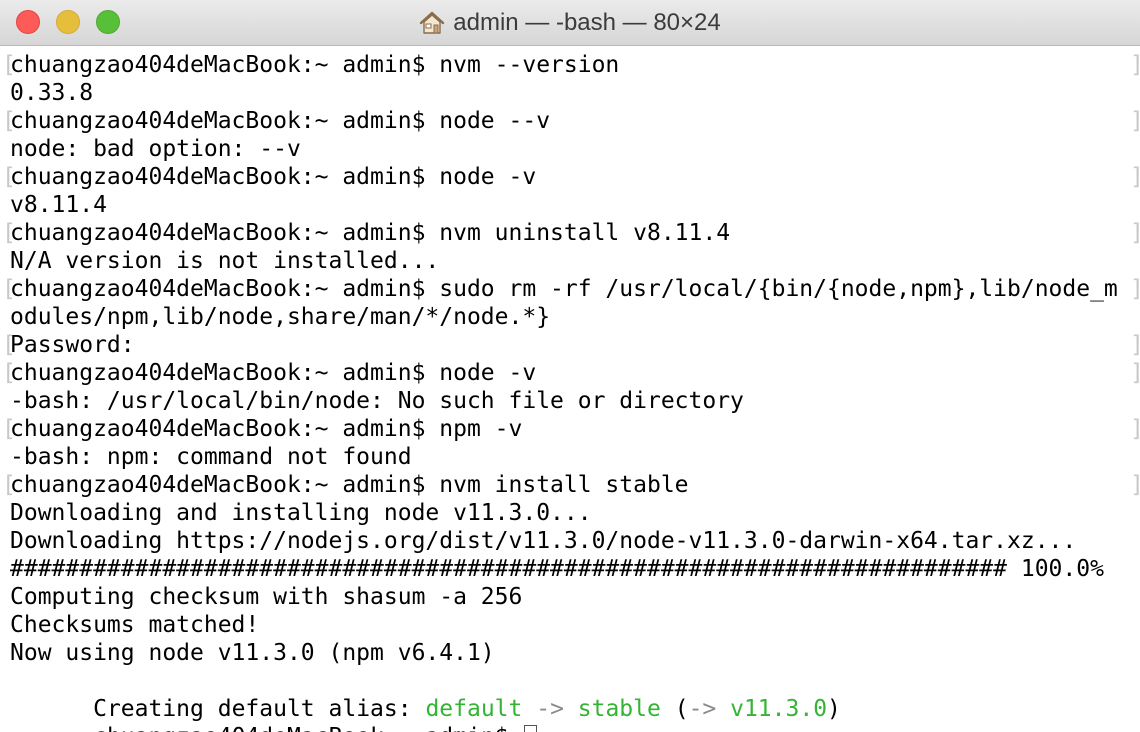  Describe the element at coordinates (575, 457) in the screenshot. I see `terminal-line: -bash: npm: command not found` at that location.